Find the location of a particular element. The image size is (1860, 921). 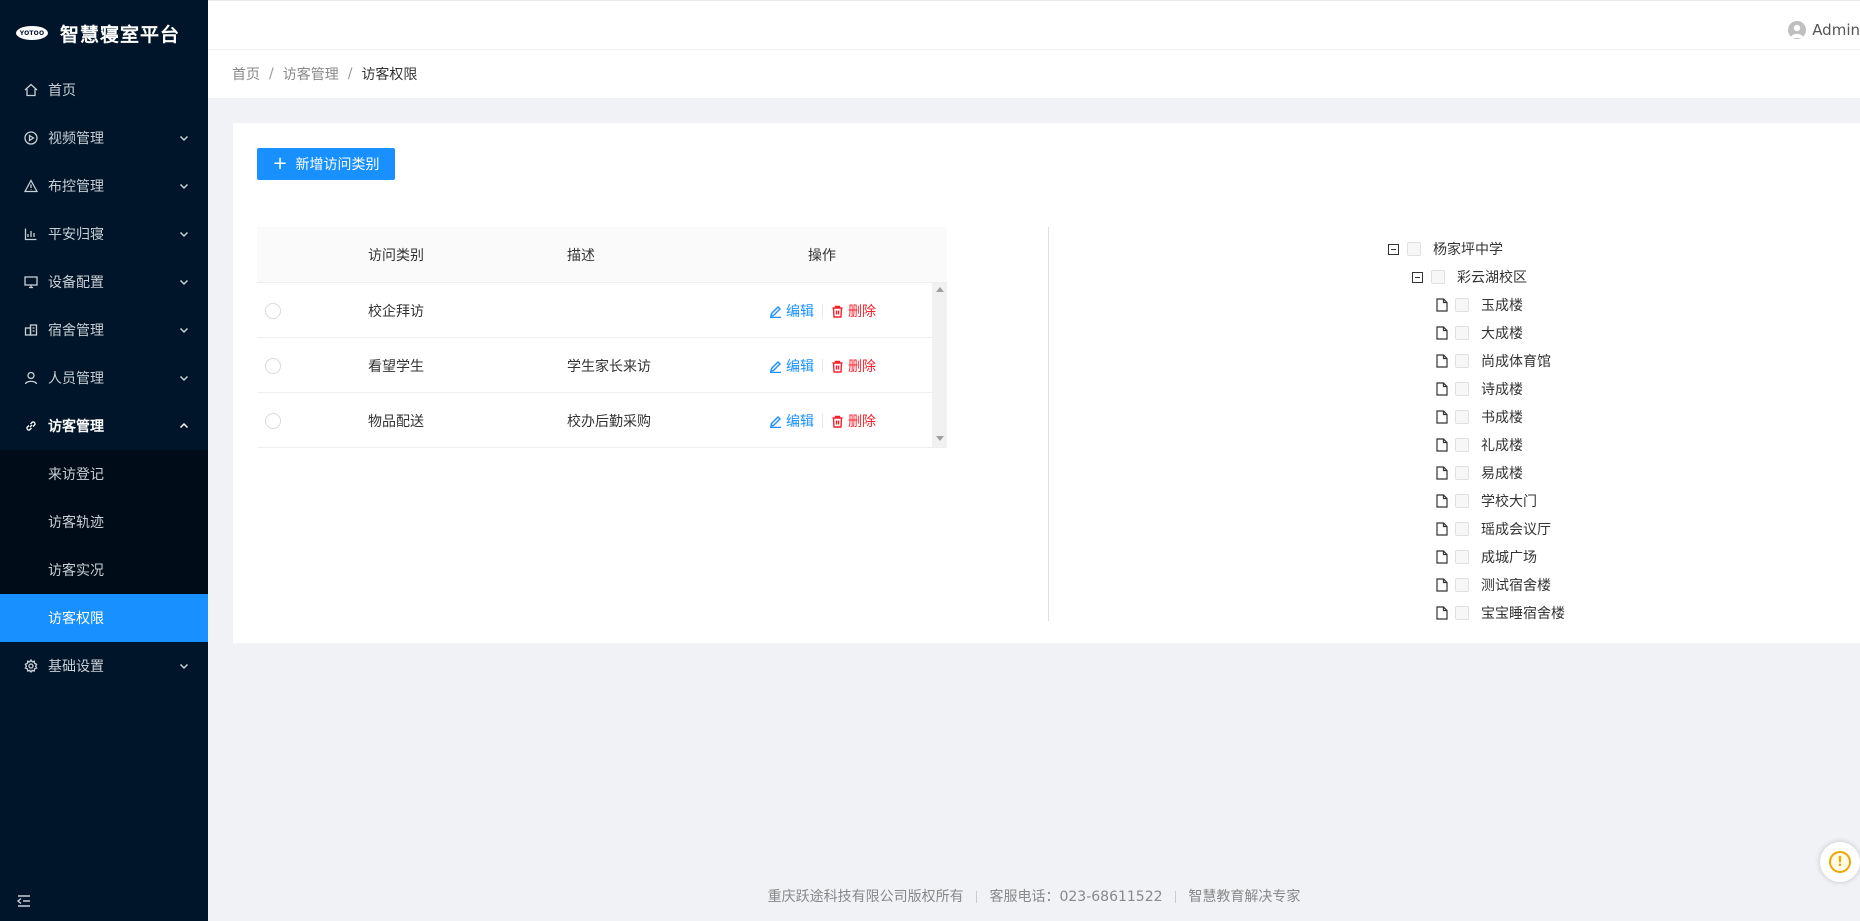

footer-company: 重庆跃途科技有限公司版权所有 is located at coordinates (865, 897).